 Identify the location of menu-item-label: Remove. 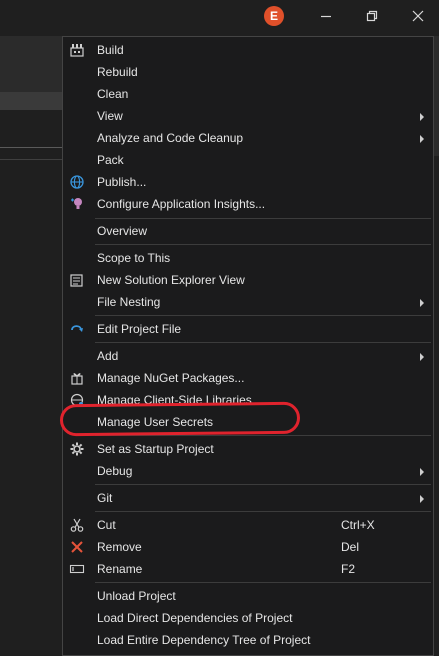
(119, 547).